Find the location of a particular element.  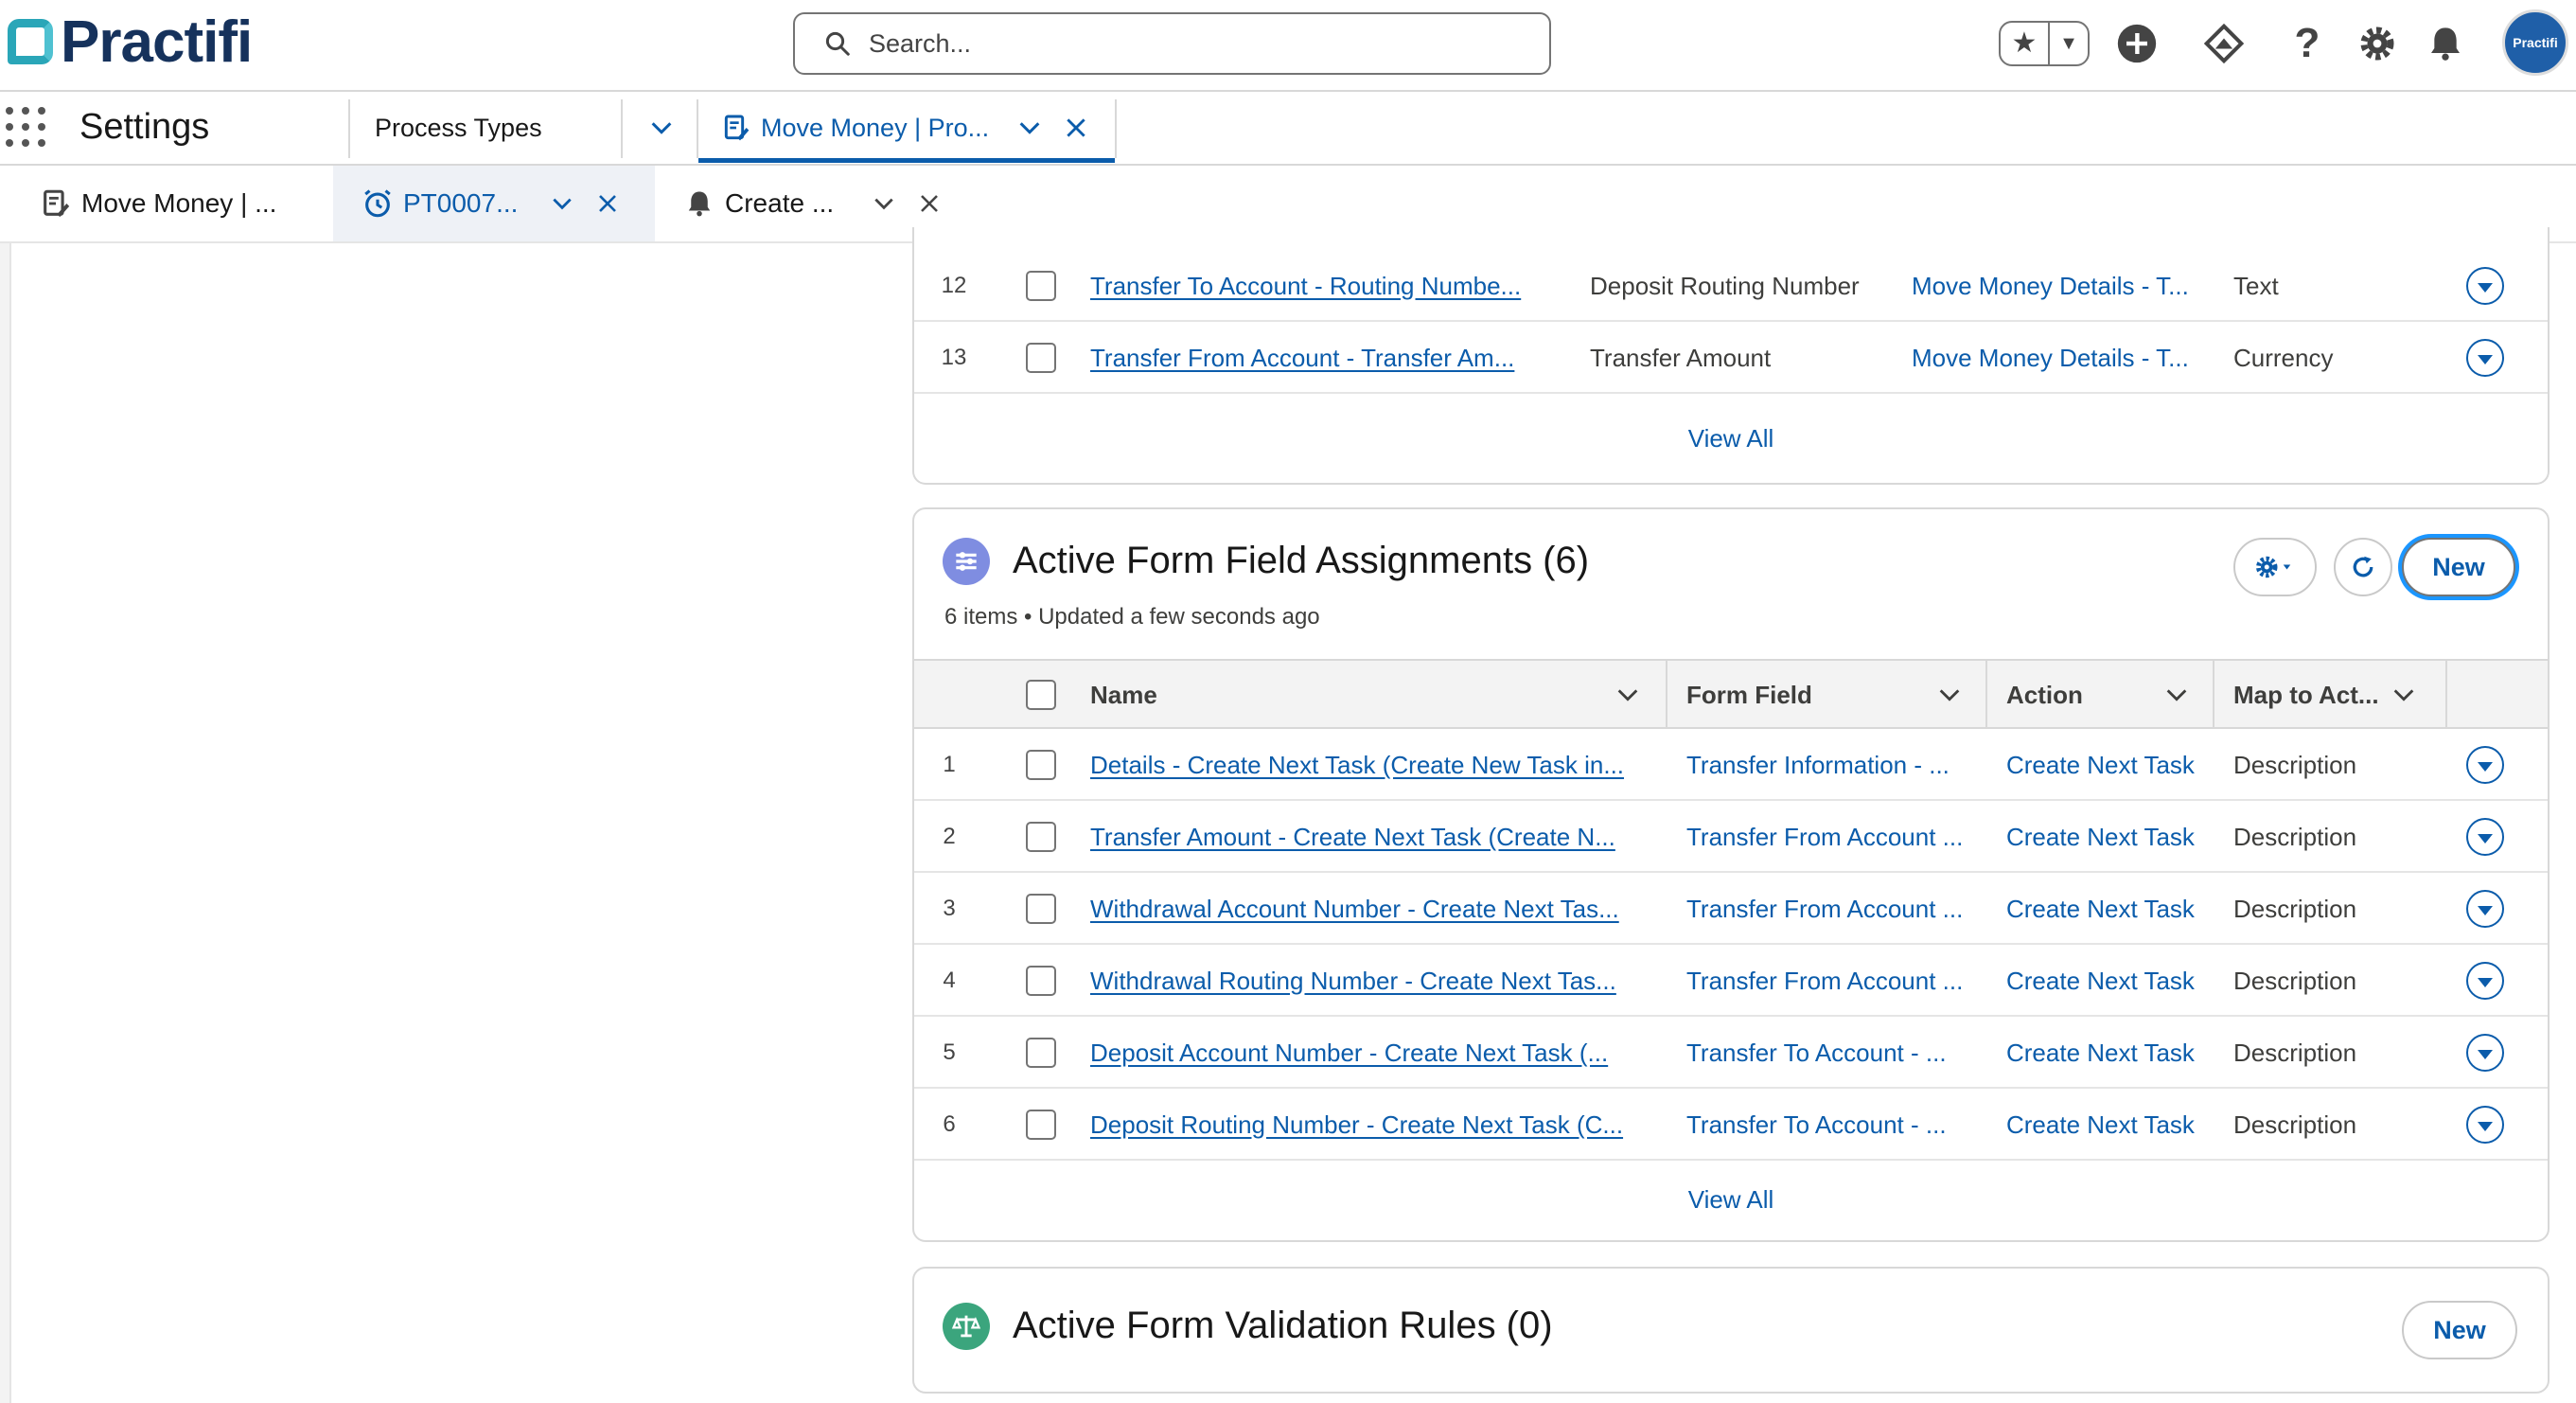

refresh-button is located at coordinates (2363, 567).